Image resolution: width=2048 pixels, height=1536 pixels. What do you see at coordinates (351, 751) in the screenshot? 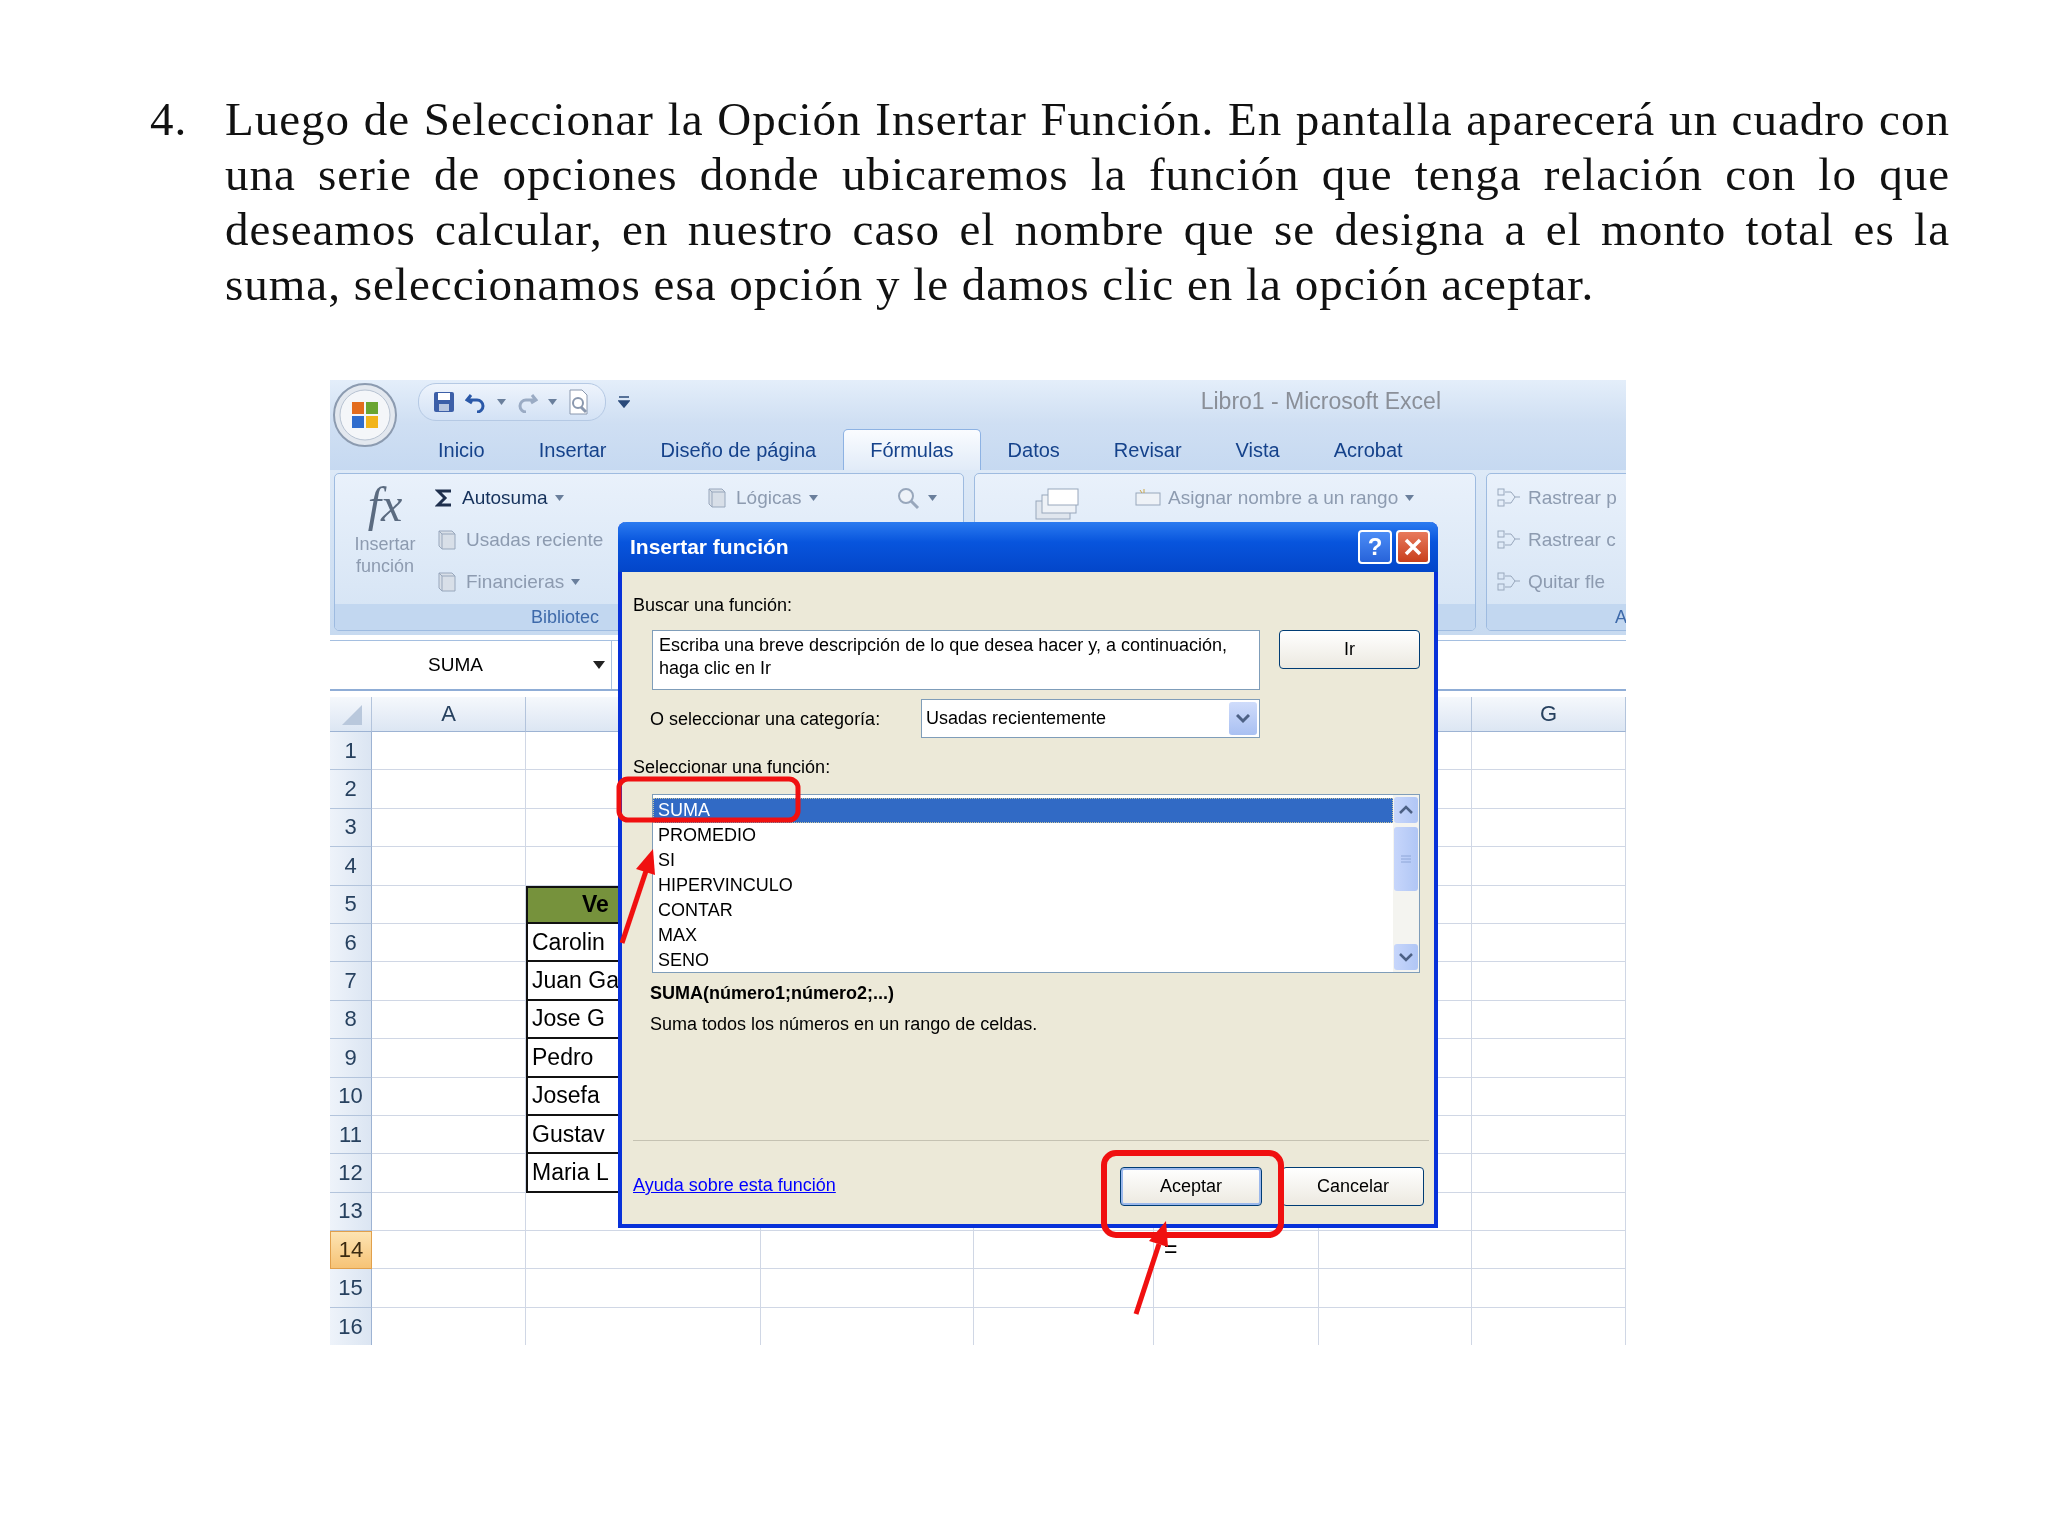
I see `row-header: 1` at bounding box center [351, 751].